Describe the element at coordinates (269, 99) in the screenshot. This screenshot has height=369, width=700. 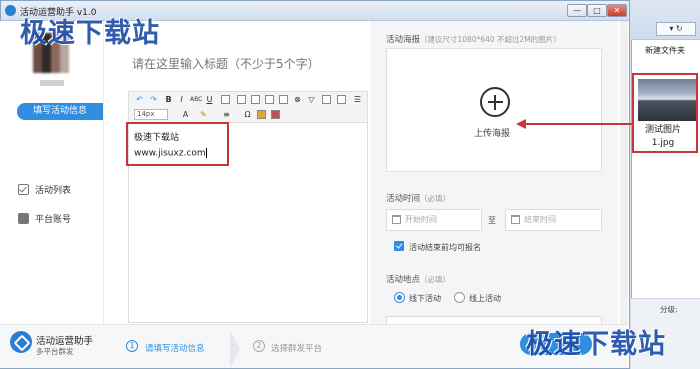
I see `merge-cells-icon` at that location.